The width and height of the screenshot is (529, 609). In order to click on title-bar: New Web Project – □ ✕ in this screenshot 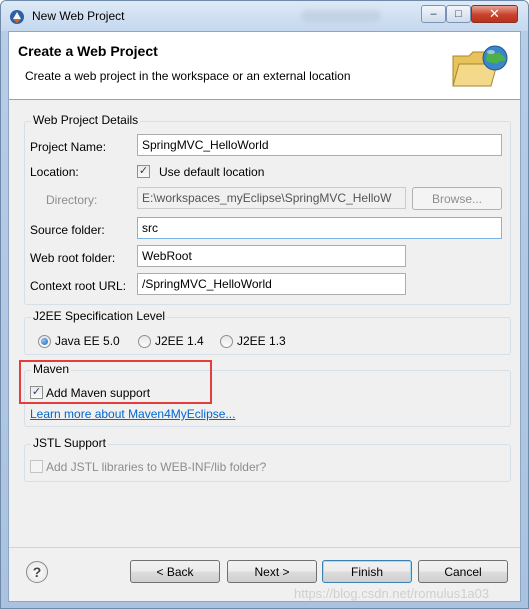, I will do `click(264, 16)`.